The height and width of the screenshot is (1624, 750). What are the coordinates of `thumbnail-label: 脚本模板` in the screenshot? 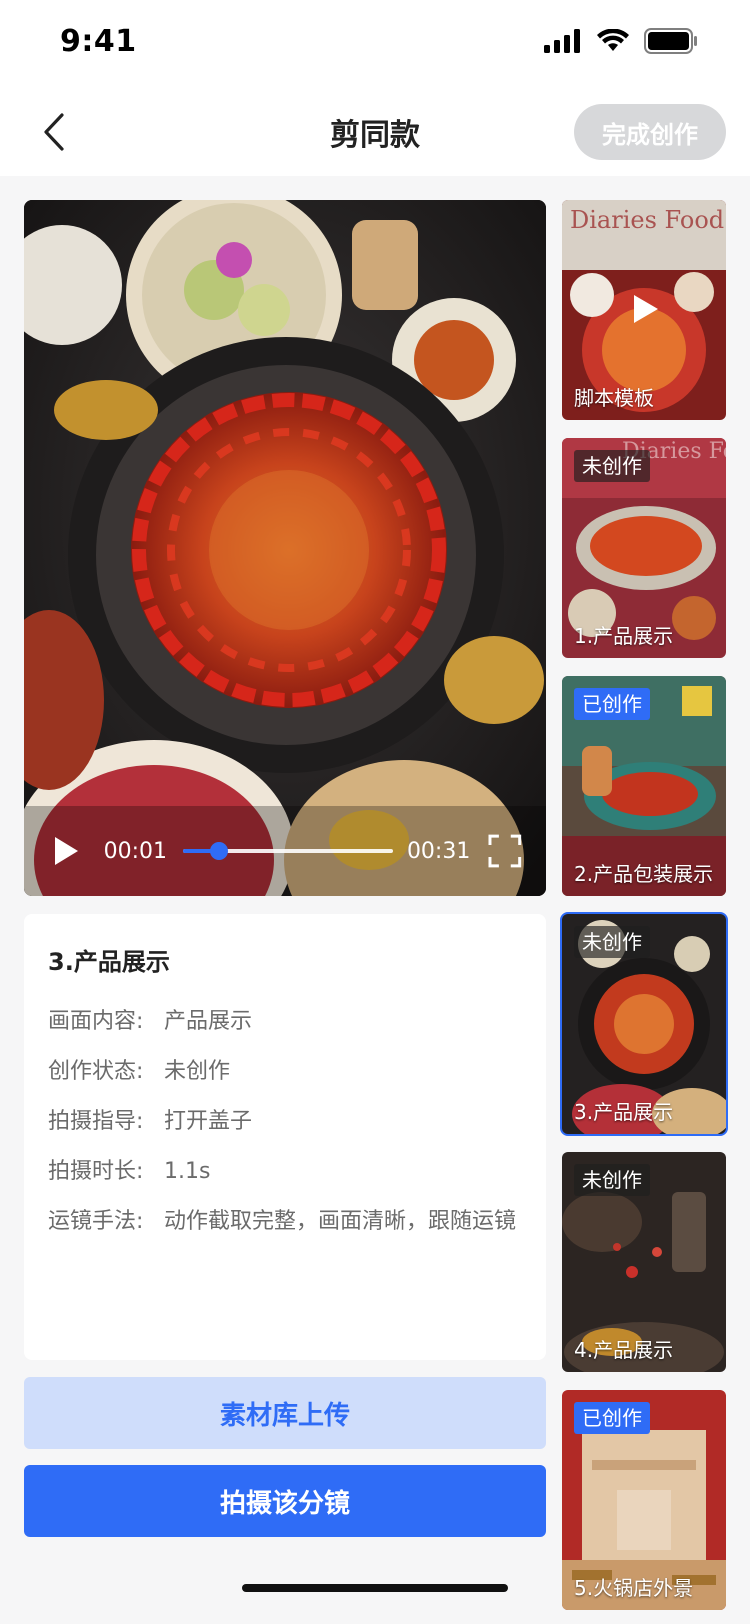 It's located at (614, 398).